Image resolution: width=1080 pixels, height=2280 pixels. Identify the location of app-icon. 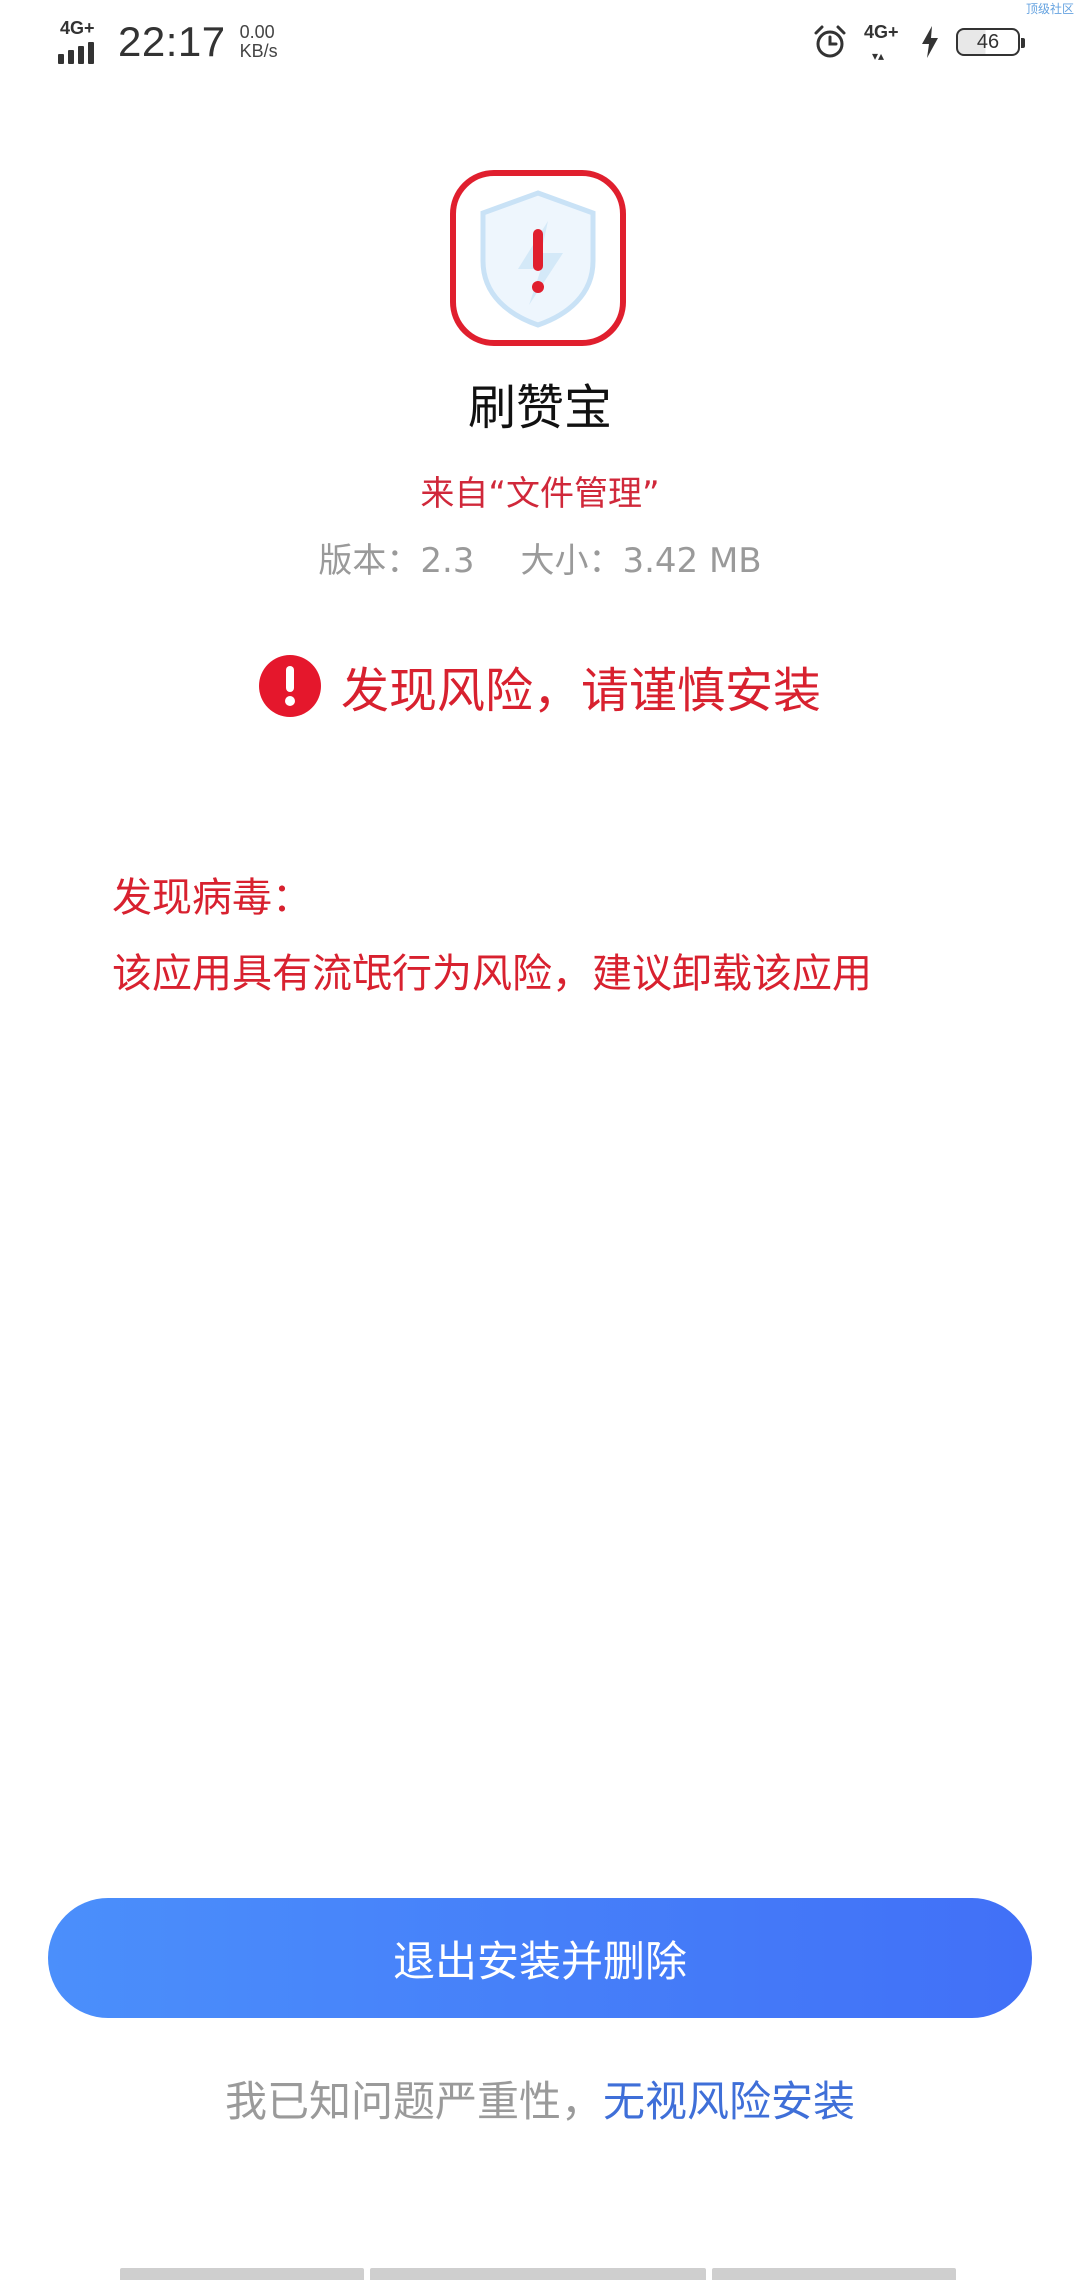
(538, 258).